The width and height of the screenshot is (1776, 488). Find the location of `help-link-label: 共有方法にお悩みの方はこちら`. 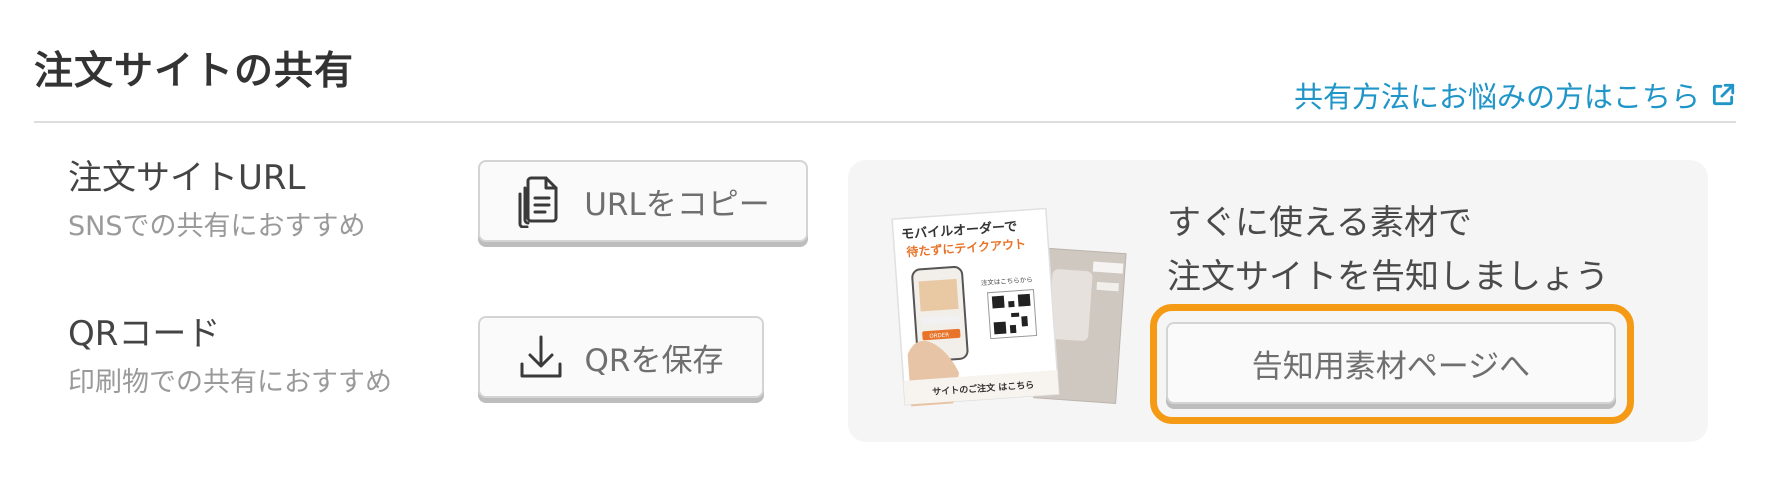

help-link-label: 共有方法にお悩みの方はこちら is located at coordinates (1496, 97).